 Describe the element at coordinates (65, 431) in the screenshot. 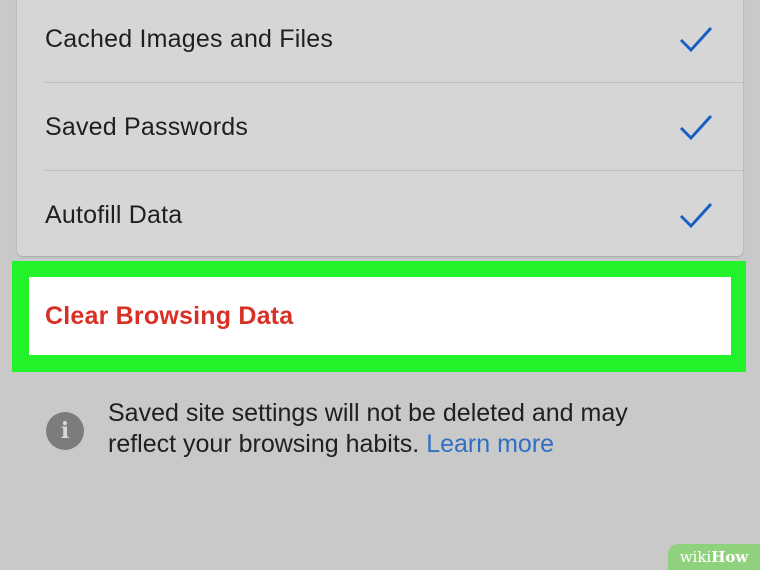

I see `info-icon: i` at that location.